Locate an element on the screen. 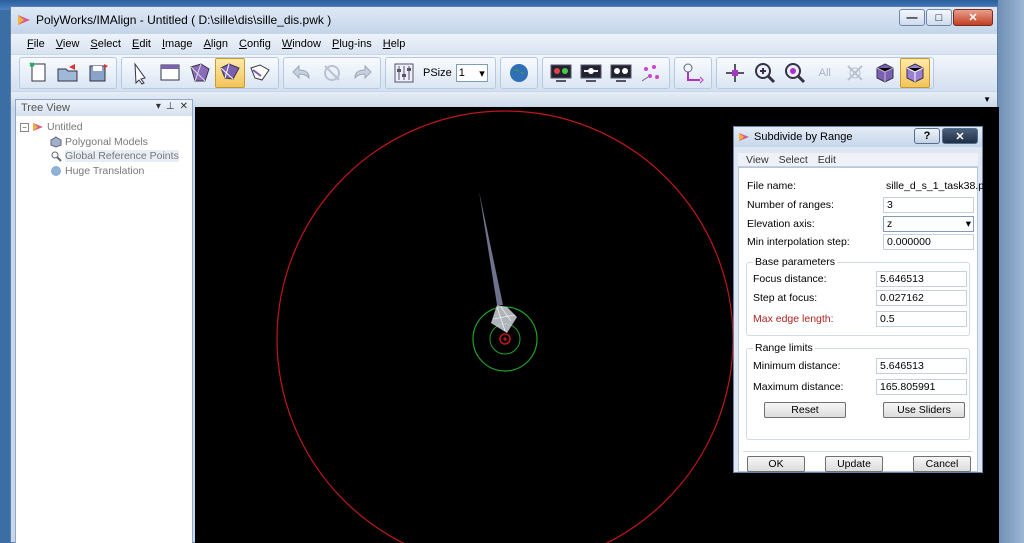 This screenshot has width=1024, height=543. maximize-button: □ is located at coordinates (939, 17).